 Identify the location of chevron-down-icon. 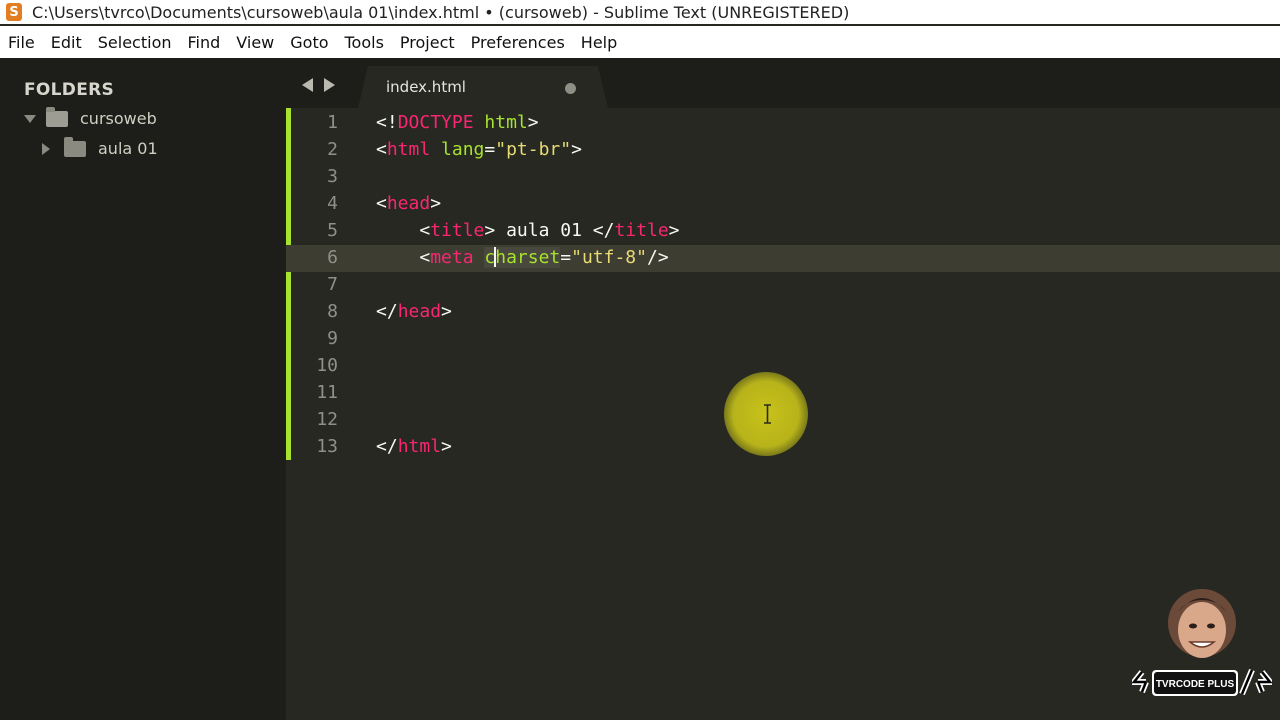
(30, 118).